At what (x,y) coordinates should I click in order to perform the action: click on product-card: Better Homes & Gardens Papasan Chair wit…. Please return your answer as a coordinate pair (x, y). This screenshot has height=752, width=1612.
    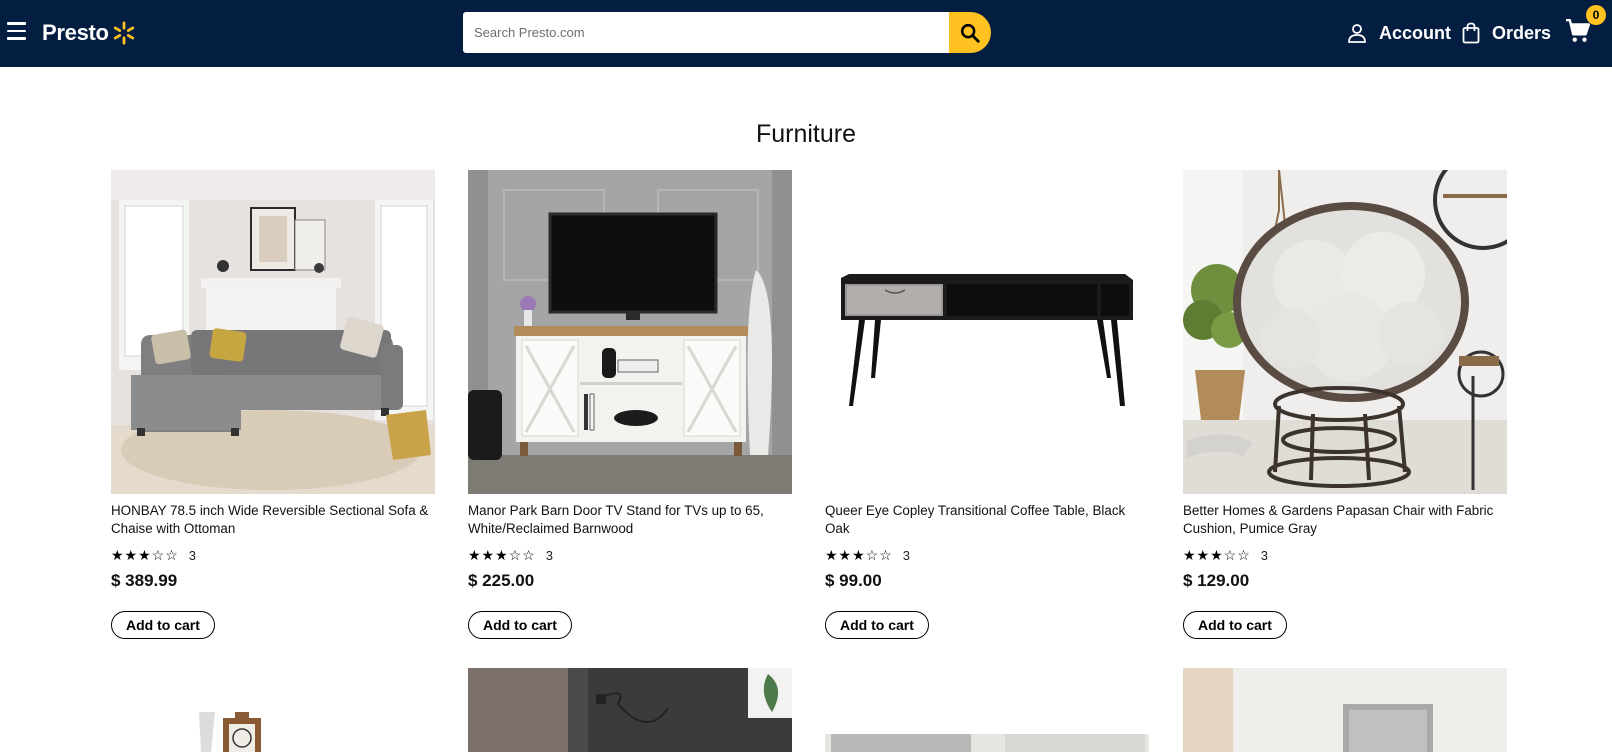
    Looking at the image, I should click on (1345, 404).